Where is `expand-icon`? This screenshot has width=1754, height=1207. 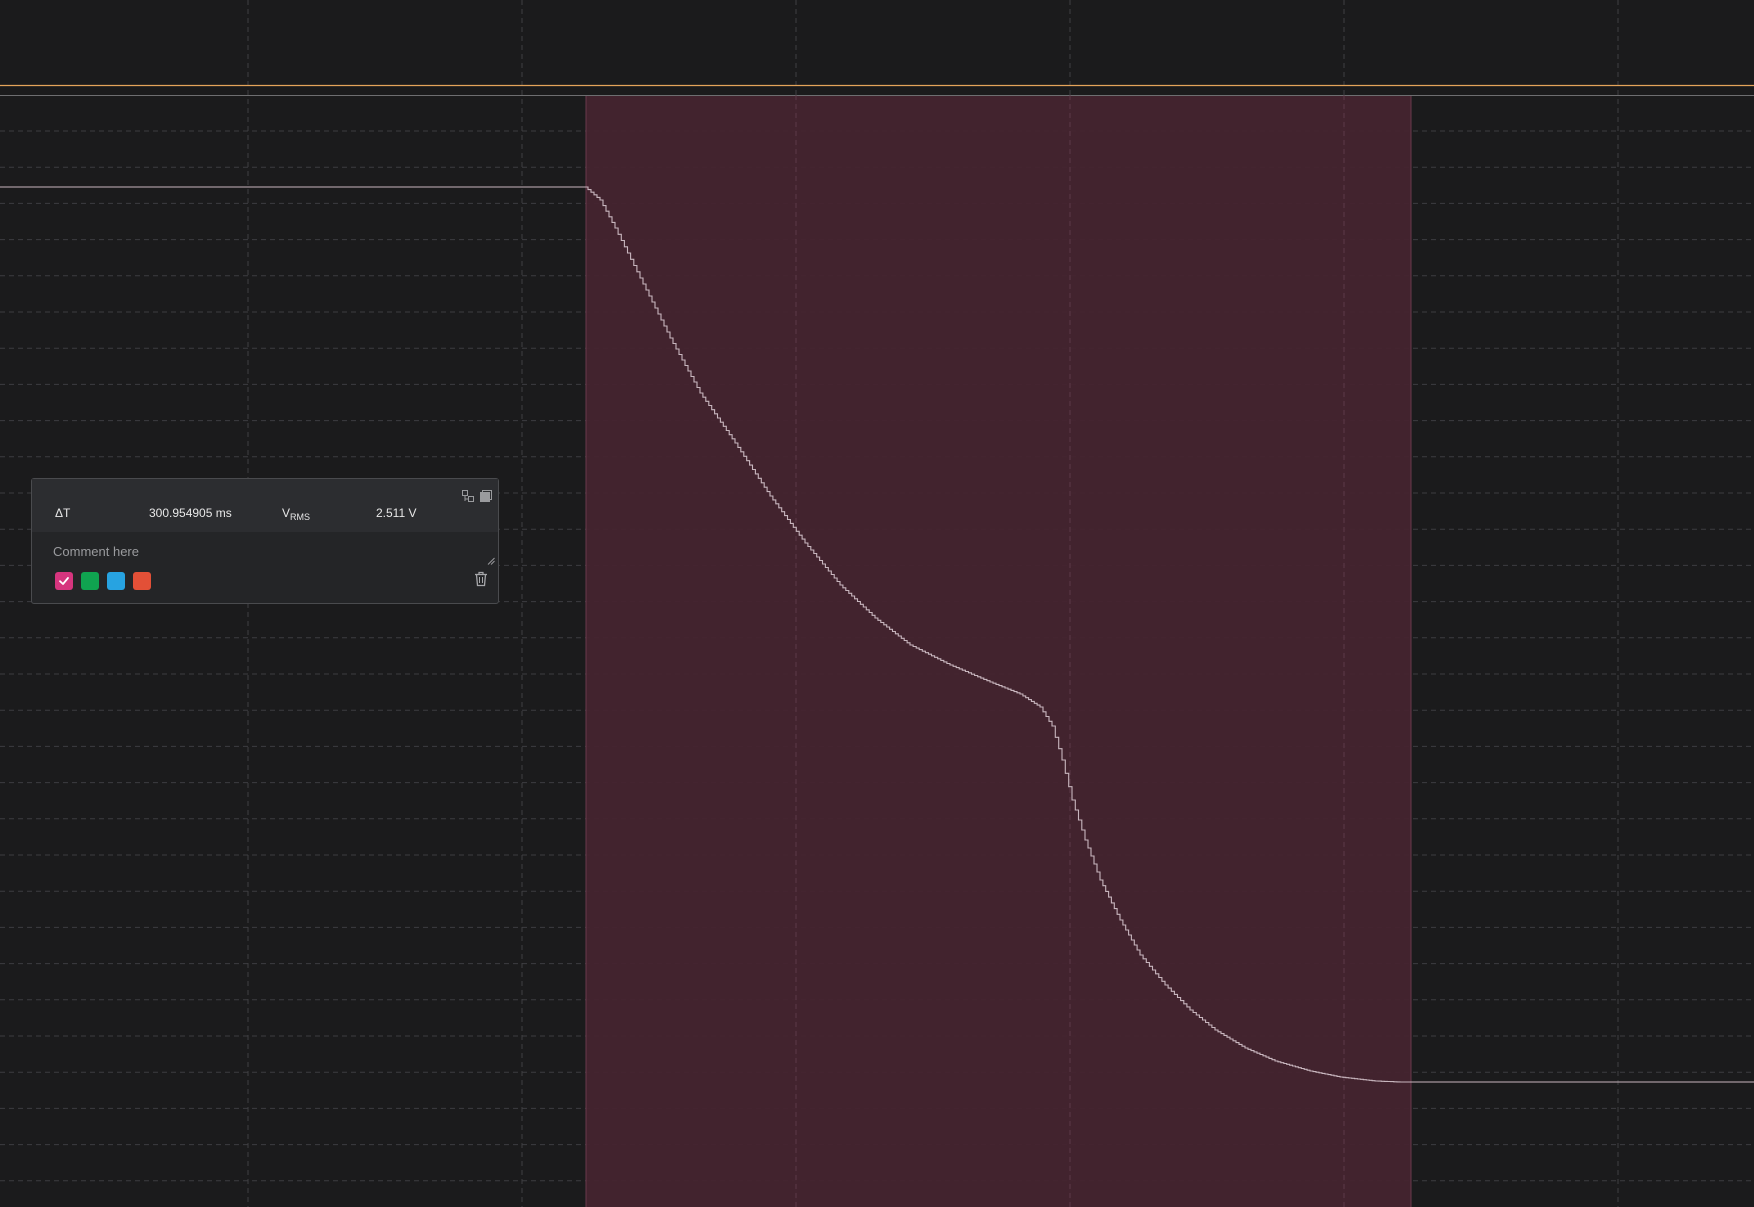 expand-icon is located at coordinates (468, 495).